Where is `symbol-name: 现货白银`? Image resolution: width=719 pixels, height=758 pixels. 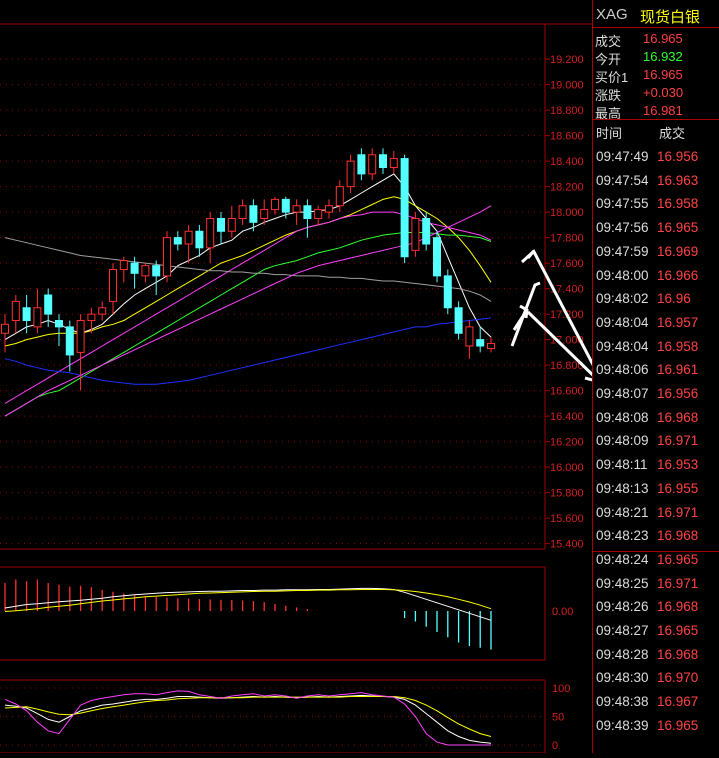
symbol-name: 现货白银 is located at coordinates (670, 17).